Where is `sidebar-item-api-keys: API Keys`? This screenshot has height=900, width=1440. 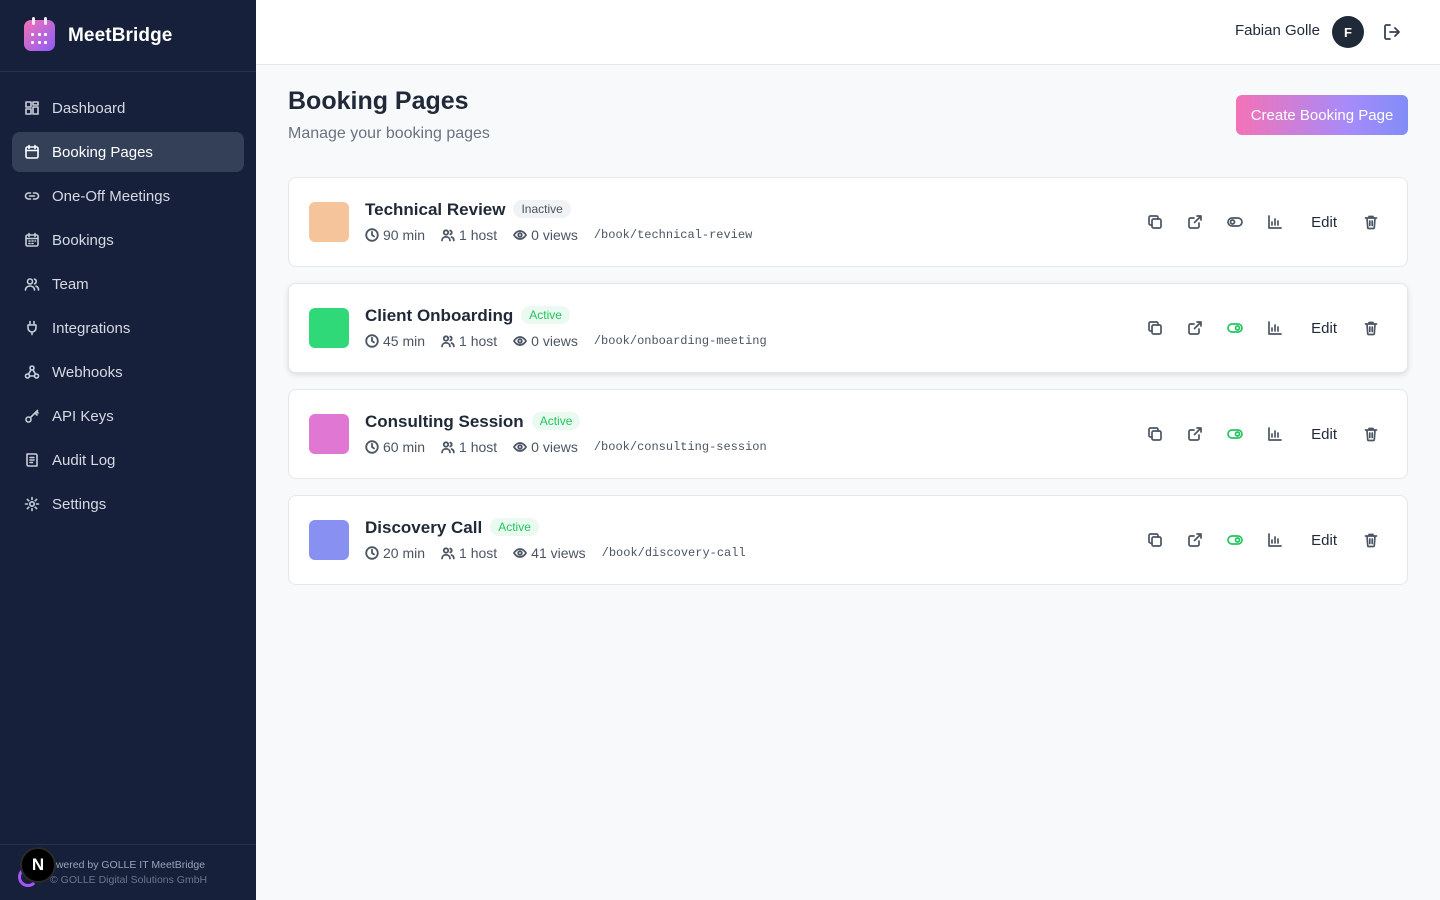 sidebar-item-api-keys: API Keys is located at coordinates (128, 416).